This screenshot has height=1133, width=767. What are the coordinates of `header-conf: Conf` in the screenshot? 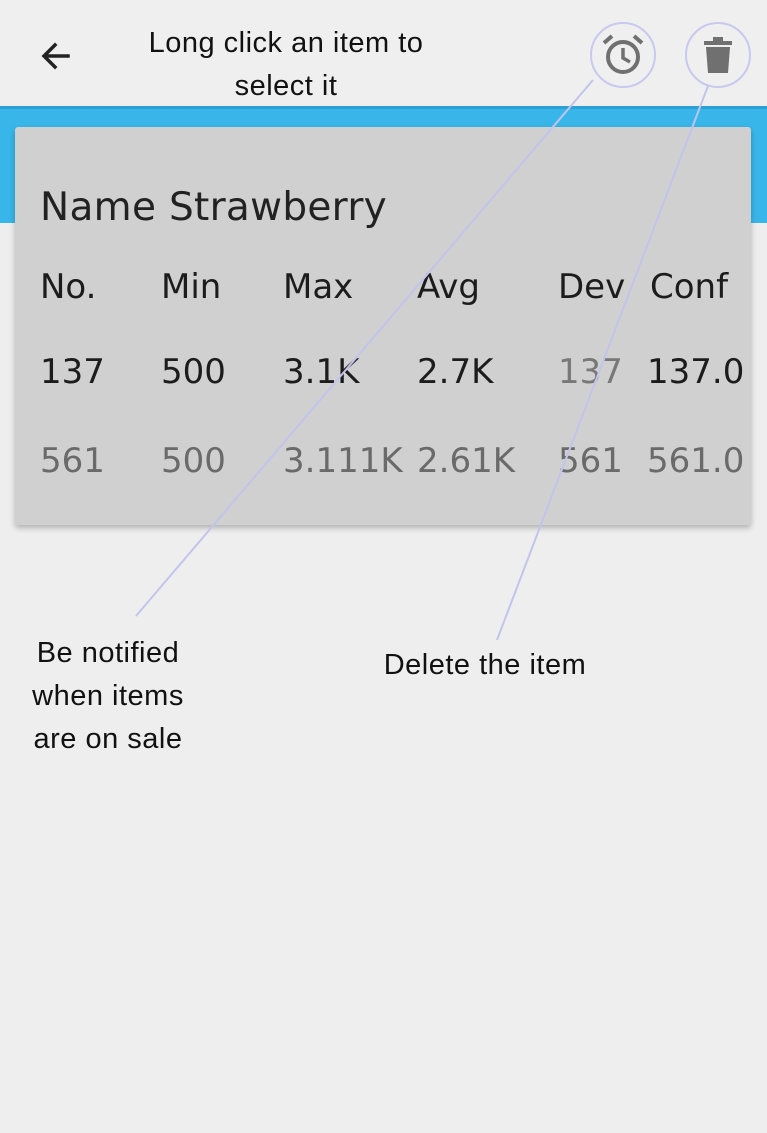 It's located at (689, 287).